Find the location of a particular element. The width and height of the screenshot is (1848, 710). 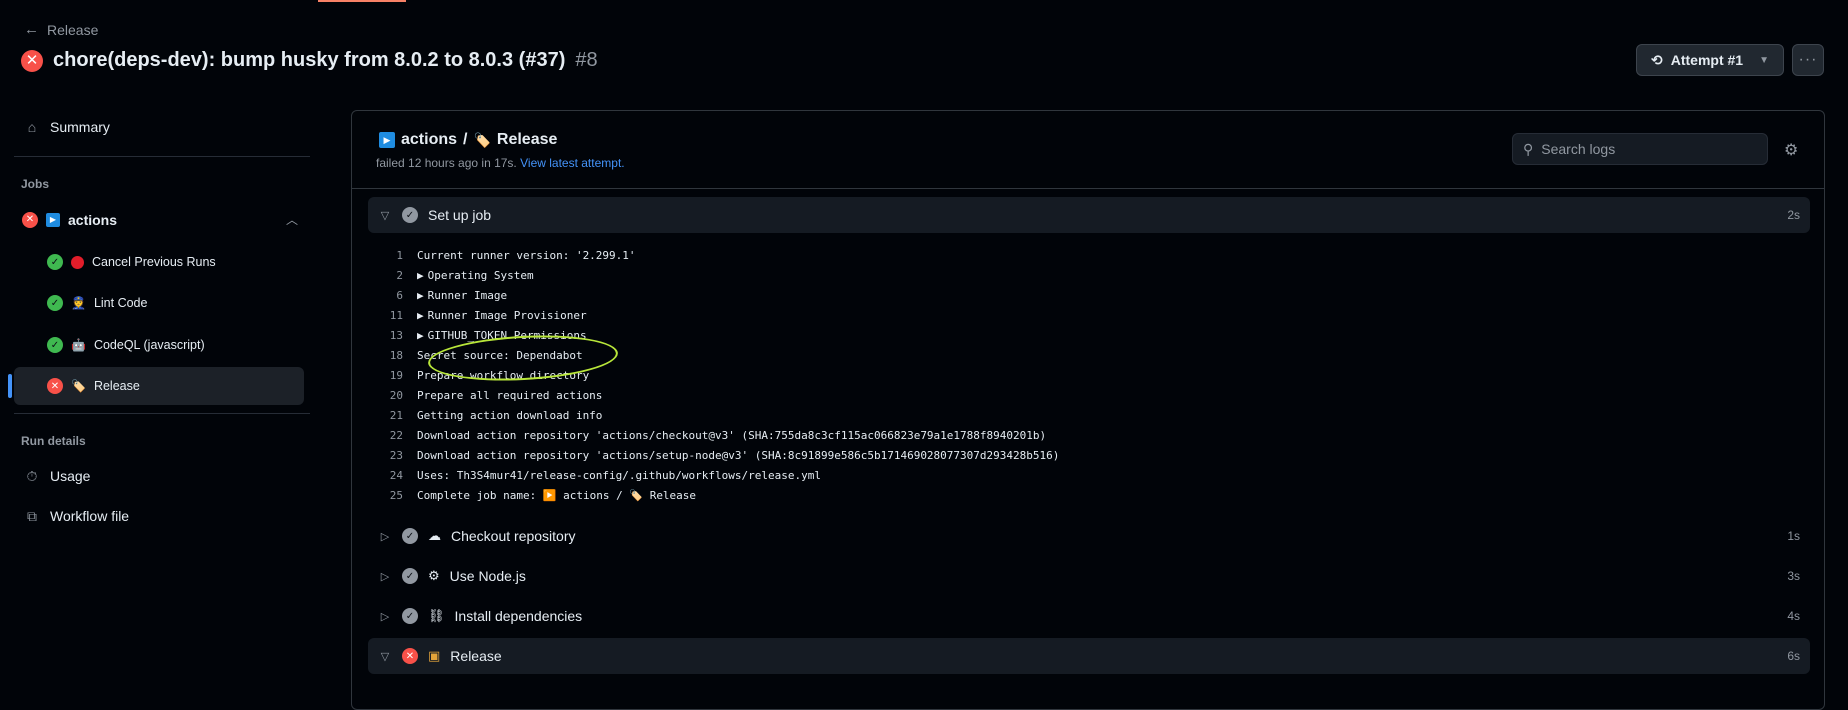

sidebar-item-usage: ⏱ Usage is located at coordinates (57, 476).